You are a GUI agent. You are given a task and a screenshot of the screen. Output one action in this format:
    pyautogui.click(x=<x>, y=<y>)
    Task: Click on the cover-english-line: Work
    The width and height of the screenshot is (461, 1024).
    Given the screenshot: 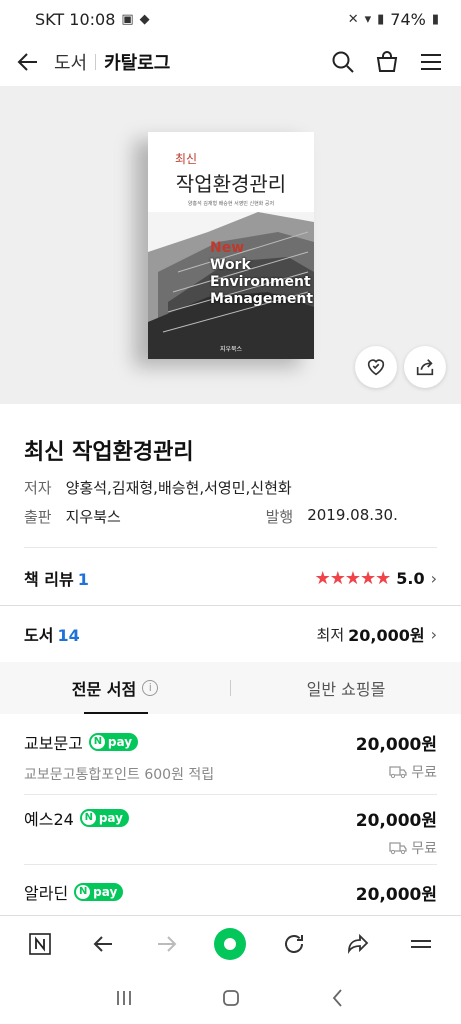 What is the action you would take?
    pyautogui.click(x=230, y=265)
    